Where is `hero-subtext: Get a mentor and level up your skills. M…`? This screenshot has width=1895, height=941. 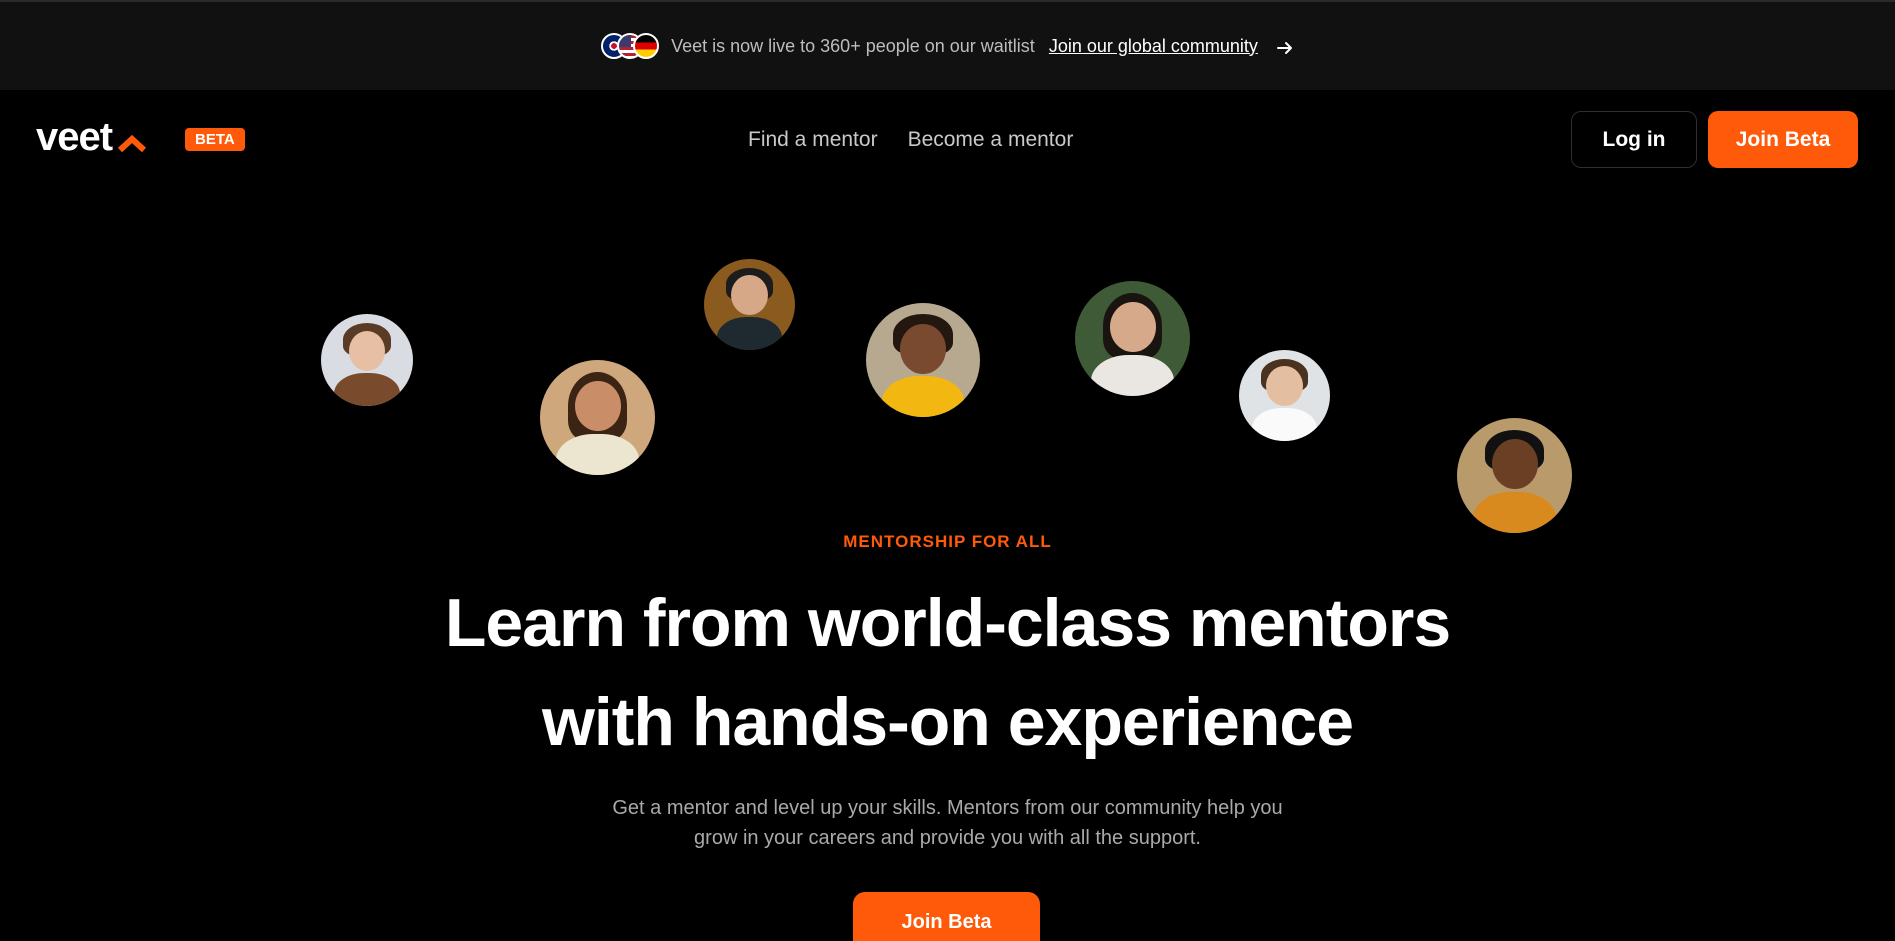
hero-subtext: Get a mentor and level up your skills. M… is located at coordinates (947, 823).